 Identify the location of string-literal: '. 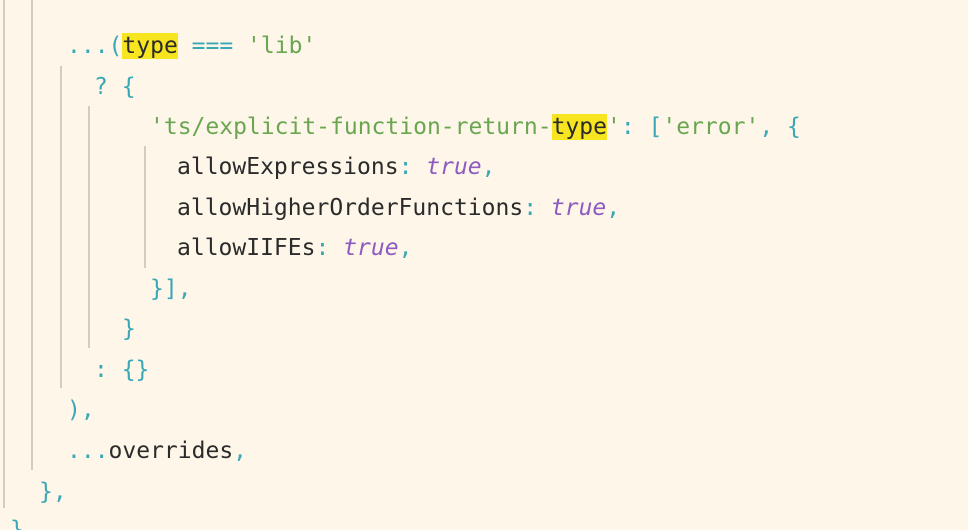
(613, 127).